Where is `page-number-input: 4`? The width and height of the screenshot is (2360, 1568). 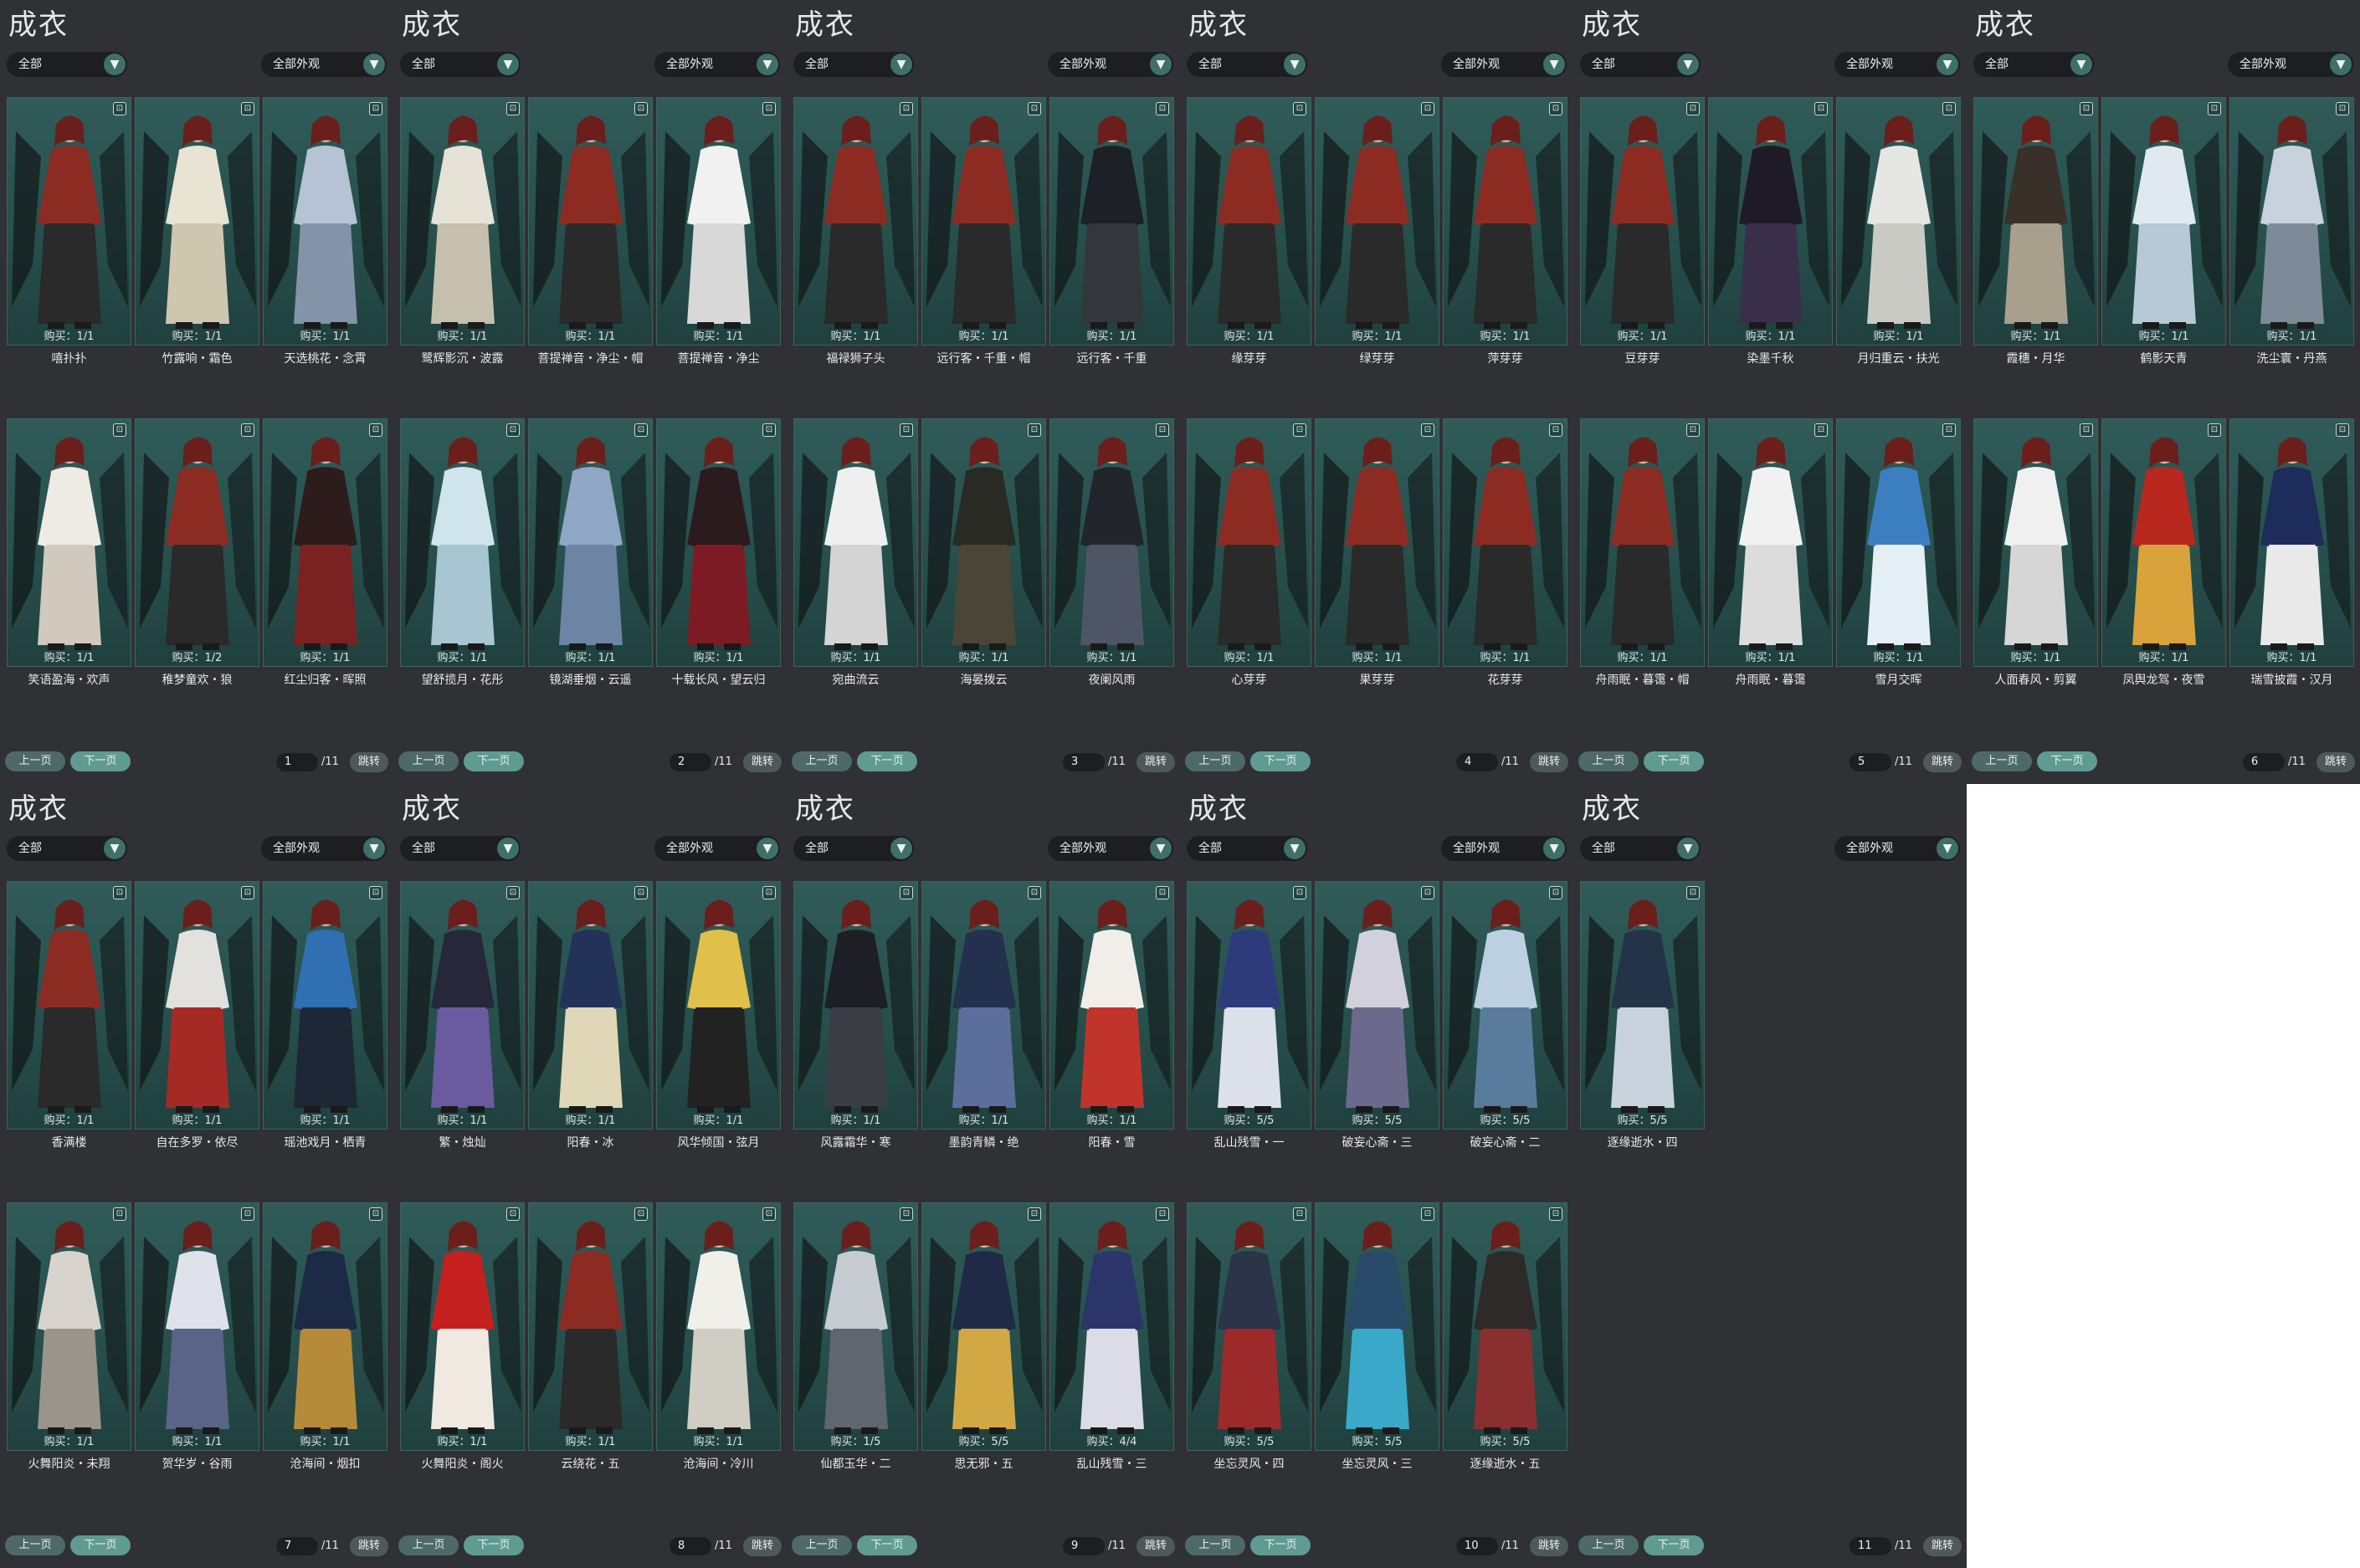
page-number-input: 4 is located at coordinates (1477, 762).